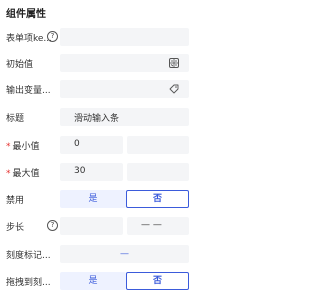 This screenshot has width=320, height=298. What do you see at coordinates (124, 89) in the screenshot?
I see `output-var-input` at bounding box center [124, 89].